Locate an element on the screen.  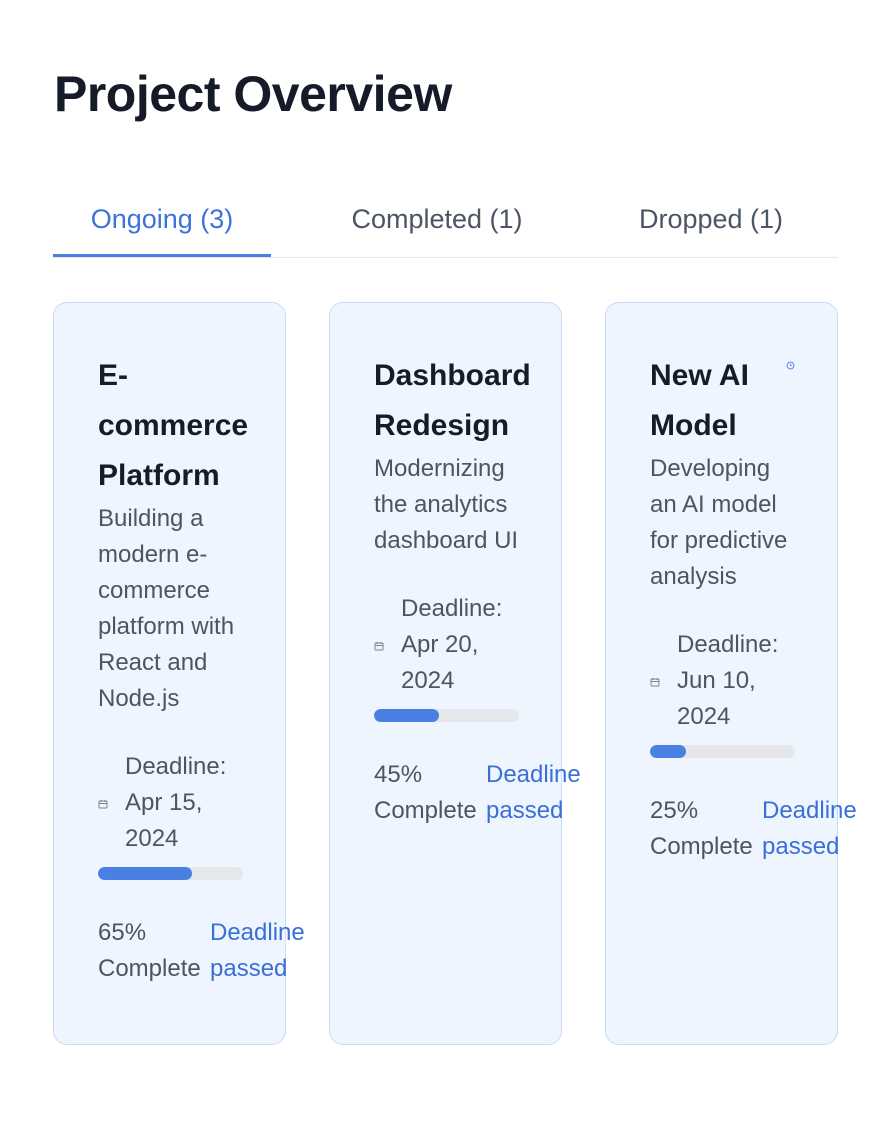
progress-text: 65% Complete is located at coordinates (149, 950).